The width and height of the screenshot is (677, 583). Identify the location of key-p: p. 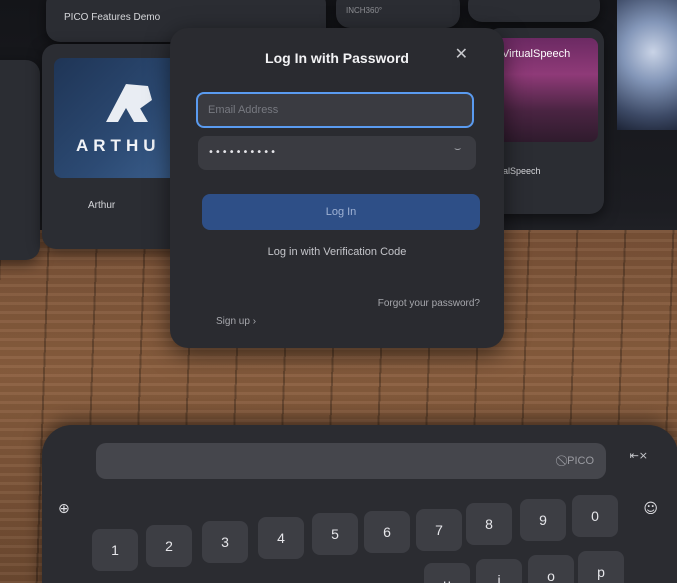
(601, 567).